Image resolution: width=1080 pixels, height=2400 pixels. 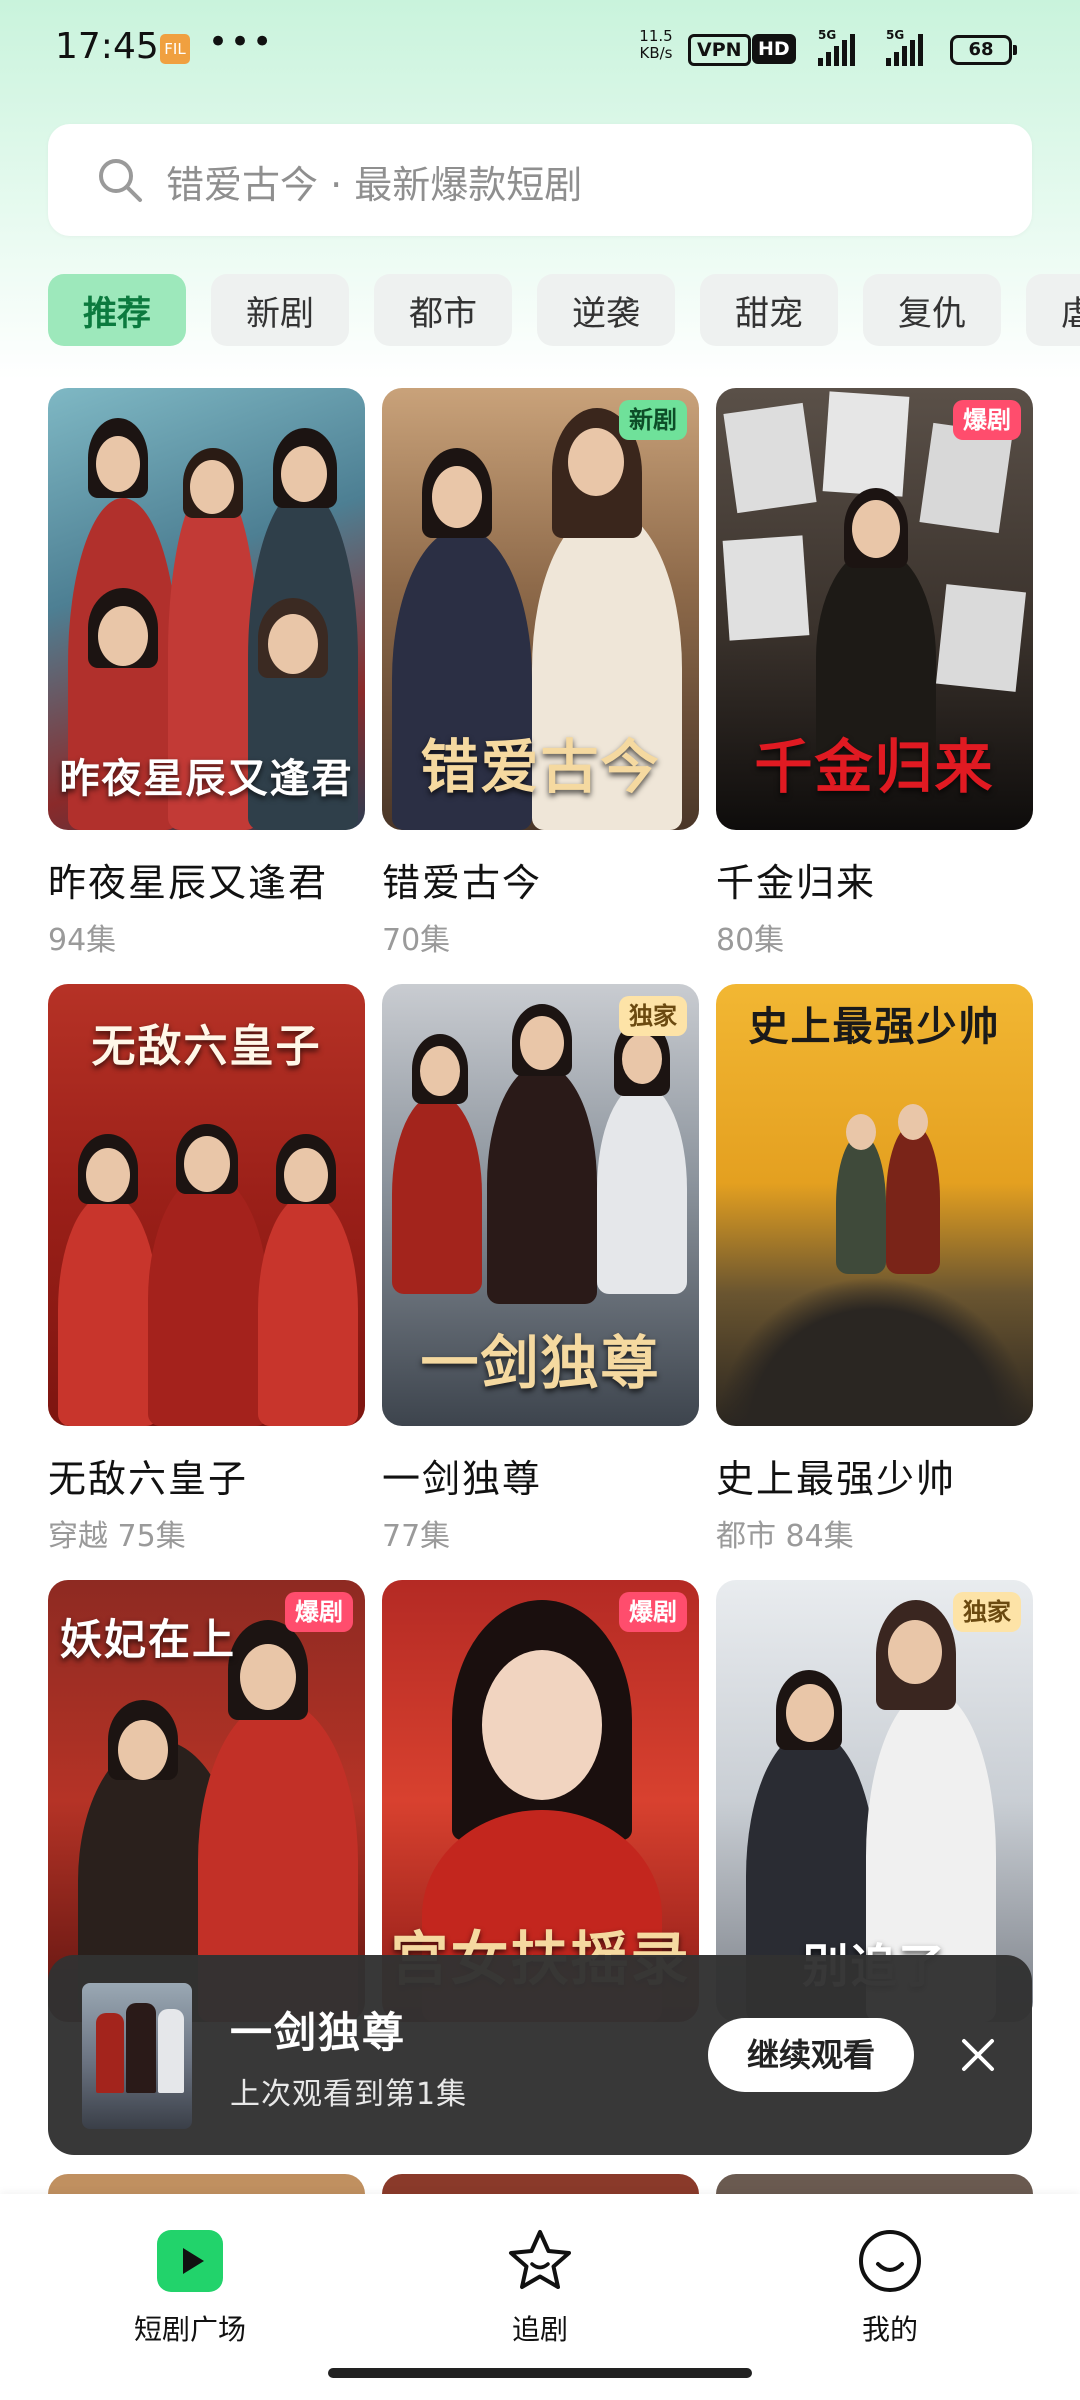 I want to click on status-time: 17:45, so click(x=107, y=46).